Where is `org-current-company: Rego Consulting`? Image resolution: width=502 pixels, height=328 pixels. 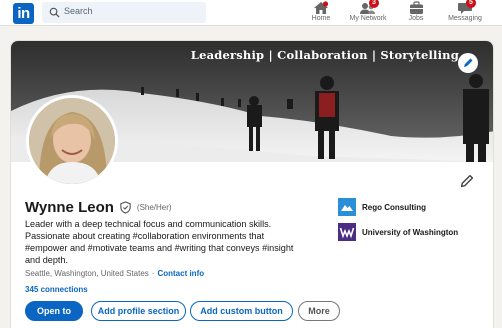 org-current-company: Rego Consulting is located at coordinates (382, 207).